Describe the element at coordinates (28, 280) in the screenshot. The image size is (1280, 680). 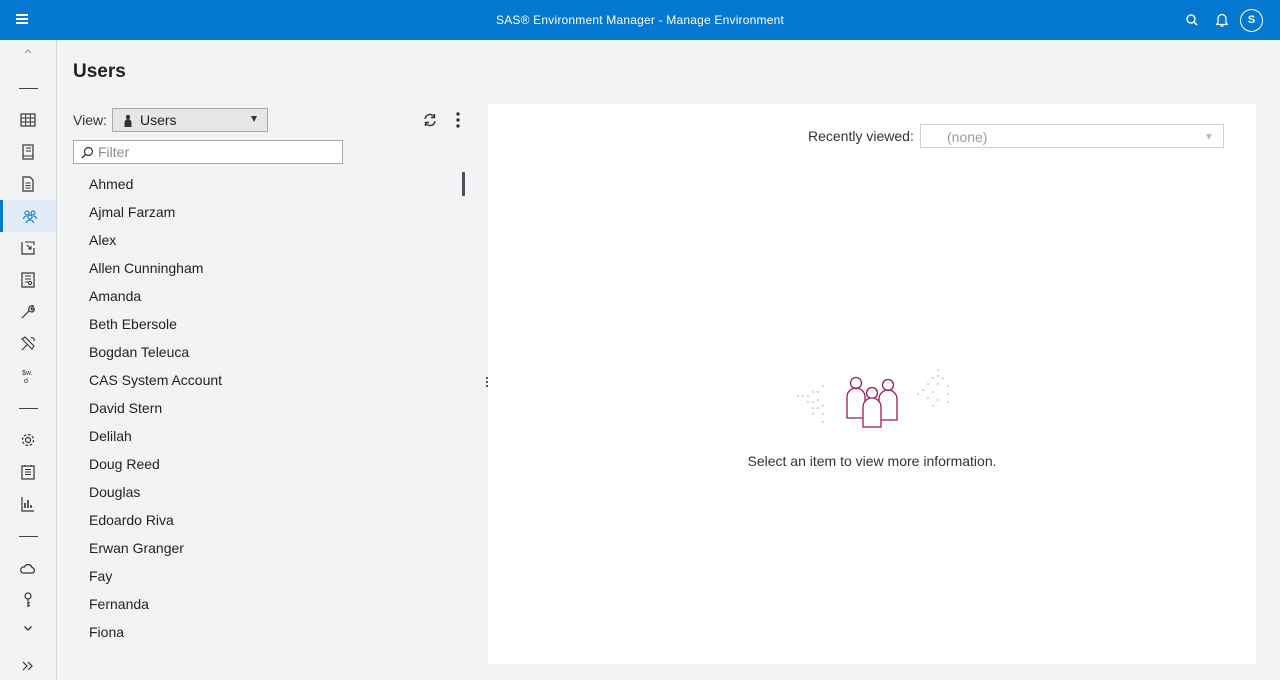
I see `report-icon` at that location.